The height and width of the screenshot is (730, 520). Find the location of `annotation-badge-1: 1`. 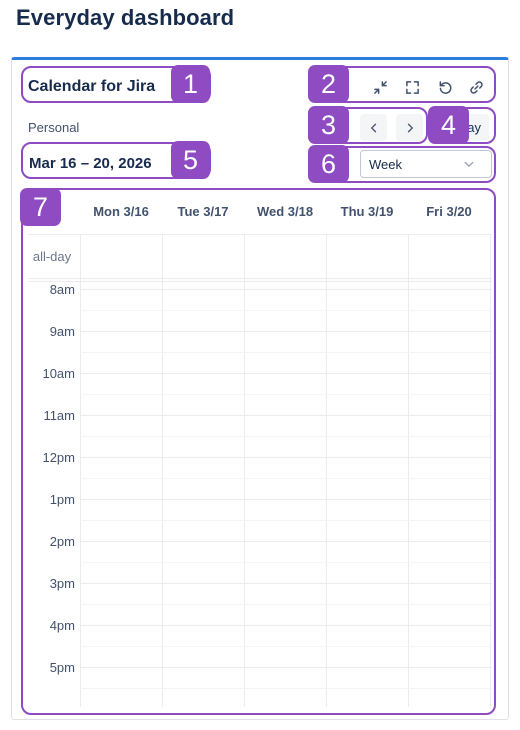

annotation-badge-1: 1 is located at coordinates (190, 84).